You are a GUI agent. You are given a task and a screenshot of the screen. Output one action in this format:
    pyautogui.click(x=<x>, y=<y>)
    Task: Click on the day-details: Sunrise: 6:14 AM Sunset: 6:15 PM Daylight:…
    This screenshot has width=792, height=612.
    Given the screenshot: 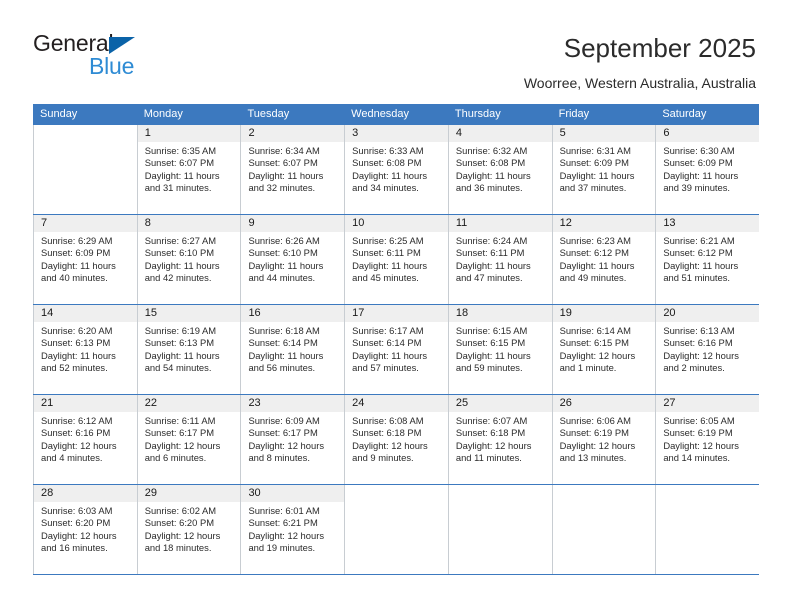 What is the action you would take?
    pyautogui.click(x=604, y=348)
    